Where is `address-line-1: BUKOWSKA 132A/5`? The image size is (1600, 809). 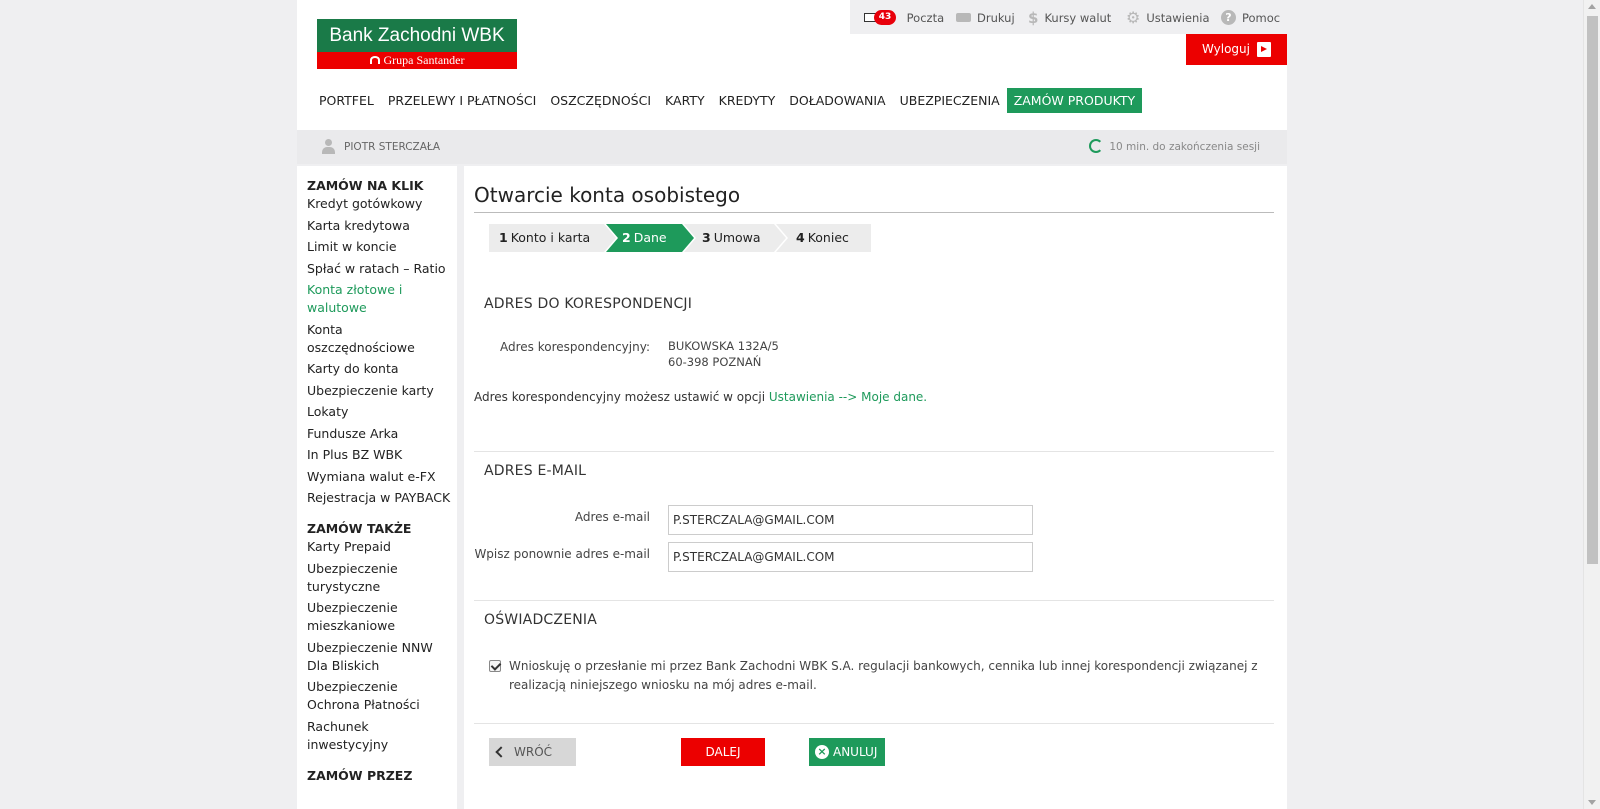
address-line-1: BUKOWSKA 132A/5 is located at coordinates (723, 346).